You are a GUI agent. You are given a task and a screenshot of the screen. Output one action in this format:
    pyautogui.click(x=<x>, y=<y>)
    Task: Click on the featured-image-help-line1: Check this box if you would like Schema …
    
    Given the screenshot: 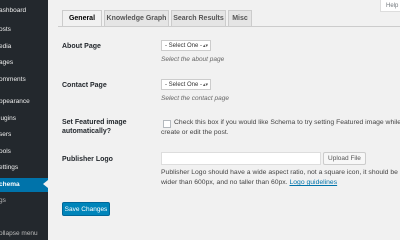 What is the action you would take?
    pyautogui.click(x=287, y=122)
    